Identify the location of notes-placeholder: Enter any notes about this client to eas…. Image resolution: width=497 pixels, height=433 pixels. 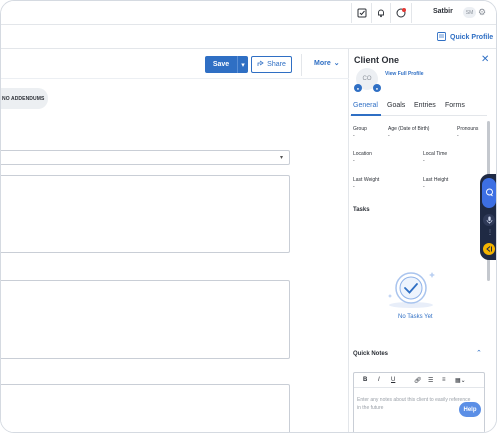
(414, 404).